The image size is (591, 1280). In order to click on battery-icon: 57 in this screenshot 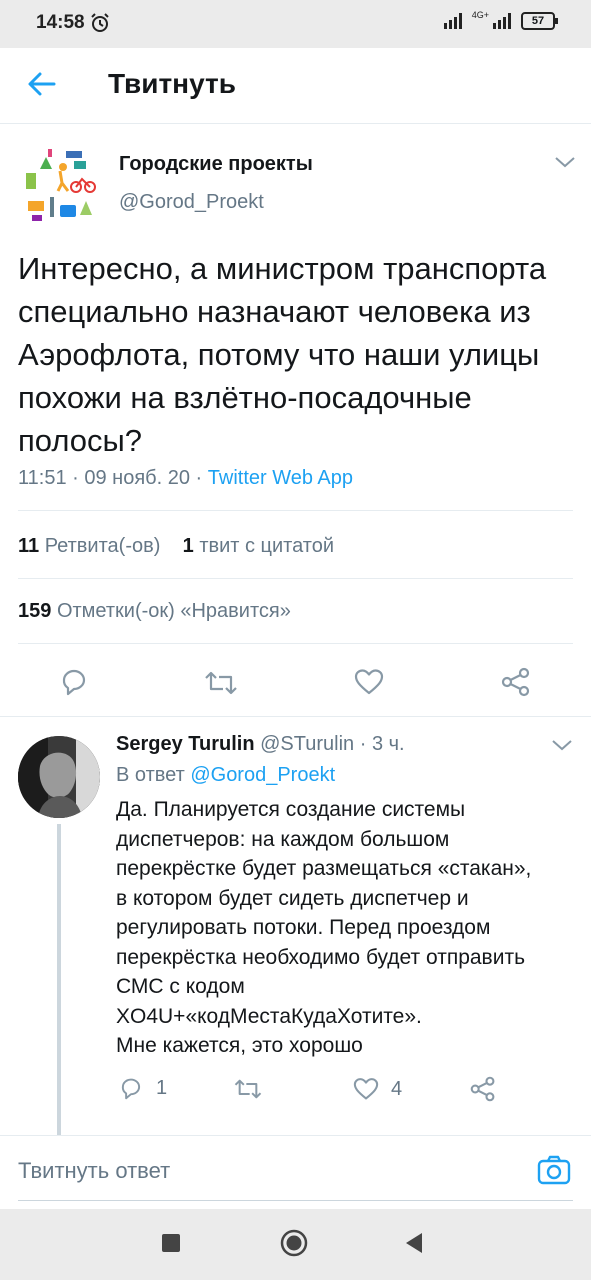, I will do `click(539, 21)`.